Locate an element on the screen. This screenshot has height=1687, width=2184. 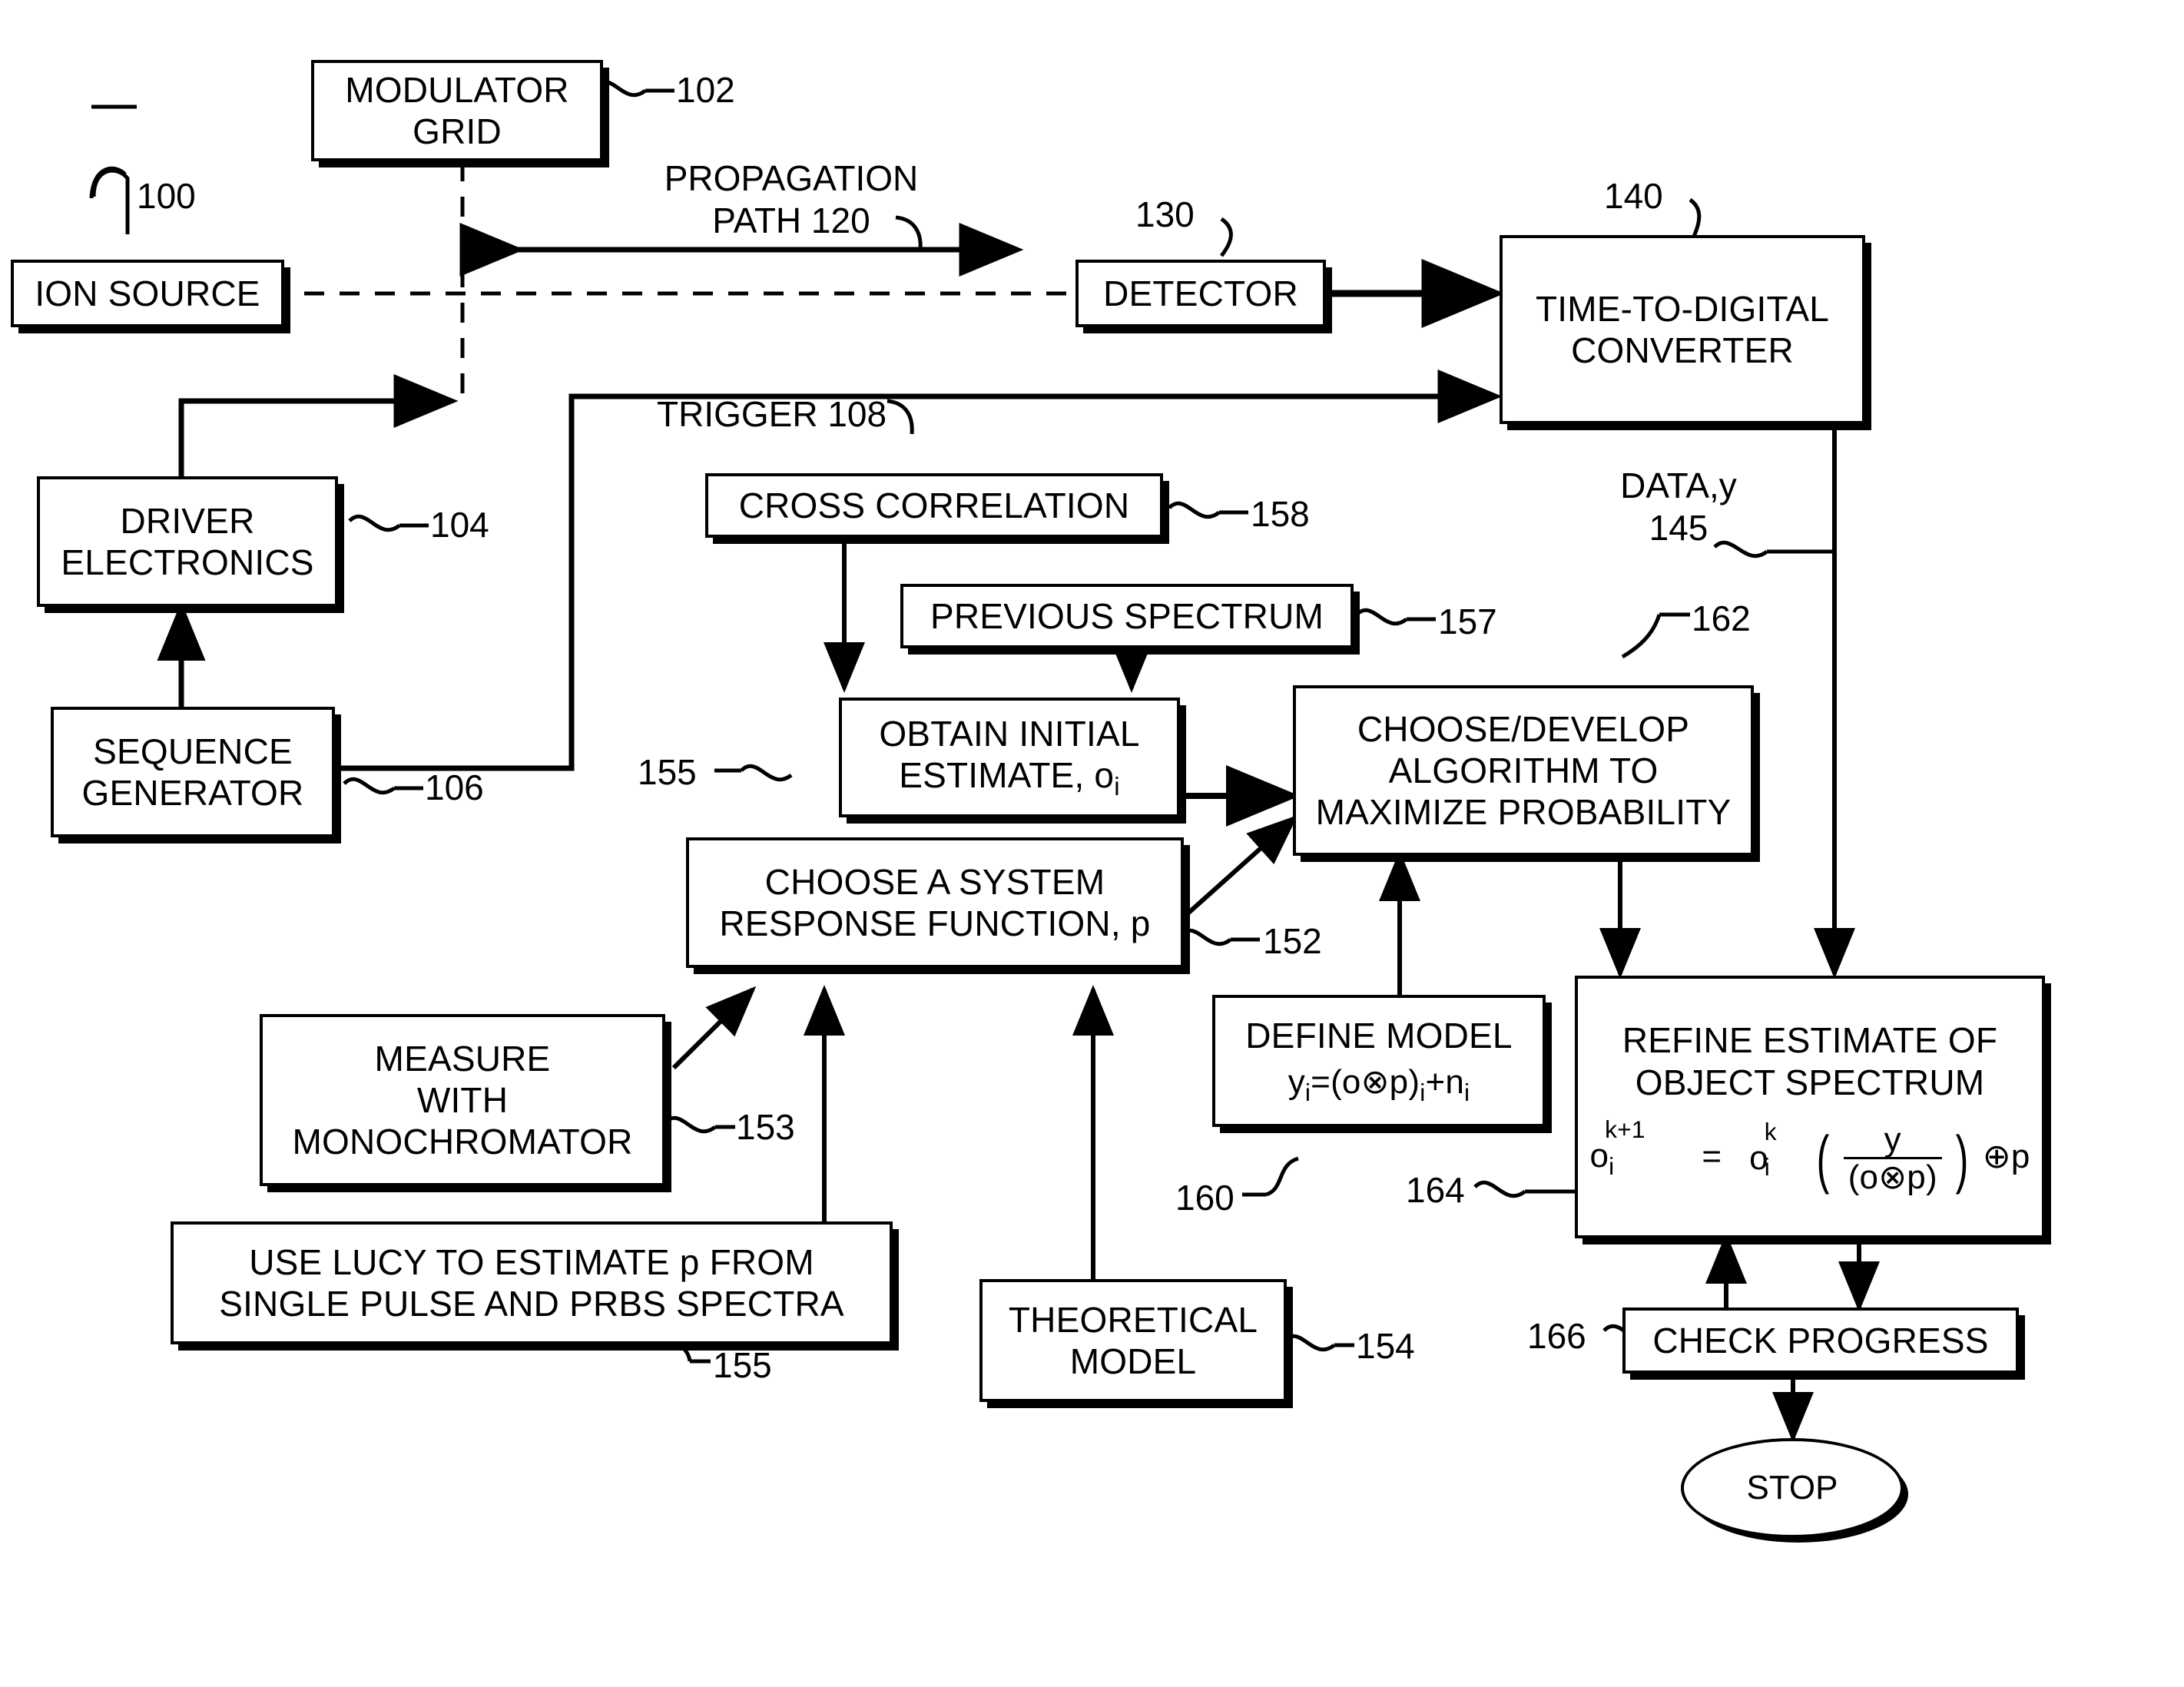
refine-label-2: OBJECT SPECTRUM is located at coordinates (1810, 1082).